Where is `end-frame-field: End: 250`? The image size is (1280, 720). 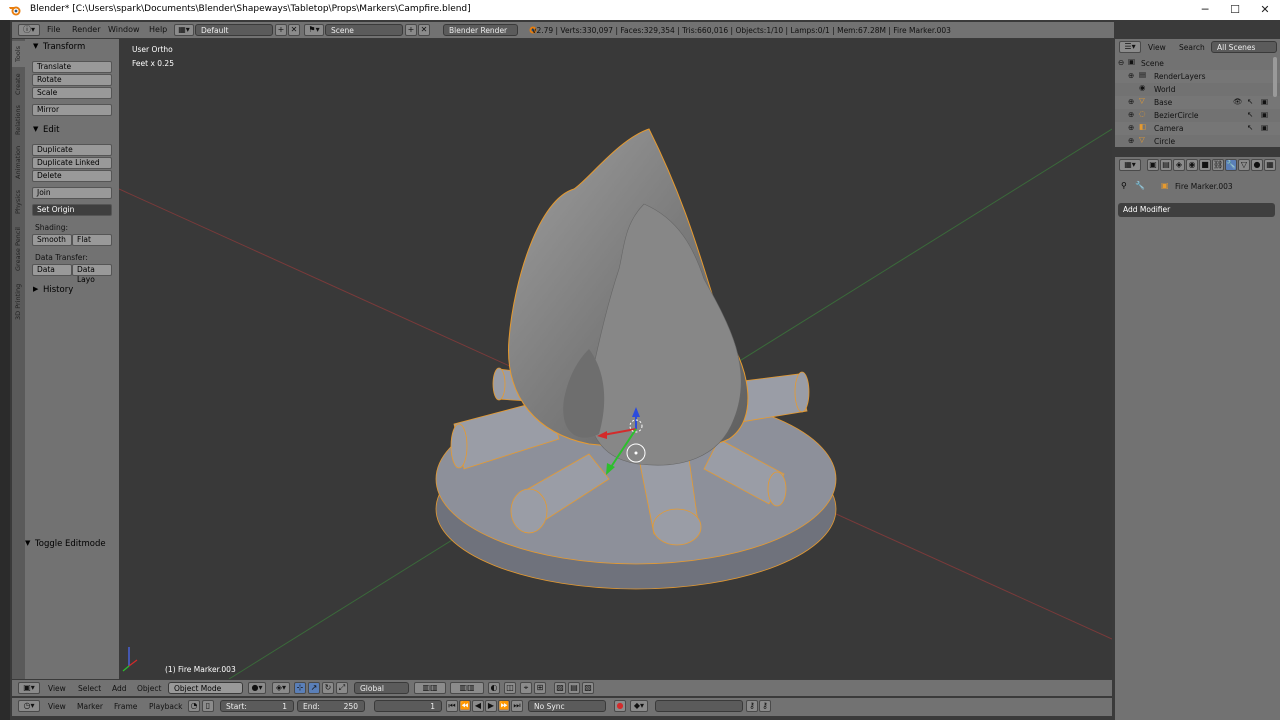
end-frame-field: End: 250 is located at coordinates (331, 706).